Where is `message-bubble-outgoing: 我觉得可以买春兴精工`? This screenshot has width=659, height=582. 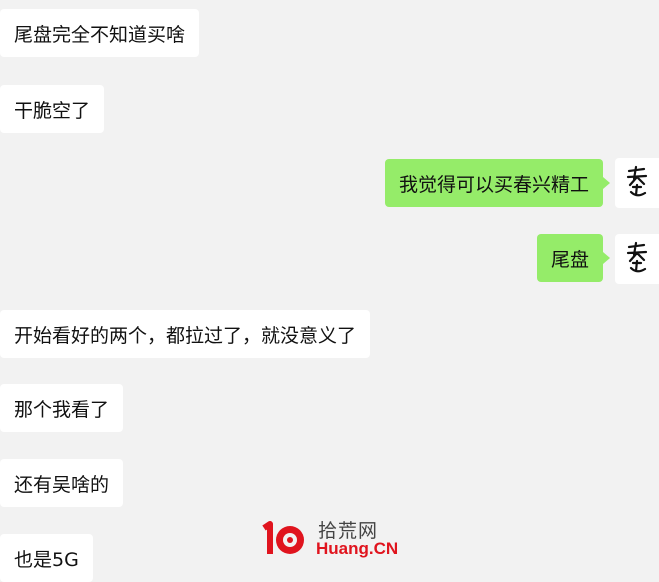 message-bubble-outgoing: 我觉得可以买春兴精工 is located at coordinates (497, 183).